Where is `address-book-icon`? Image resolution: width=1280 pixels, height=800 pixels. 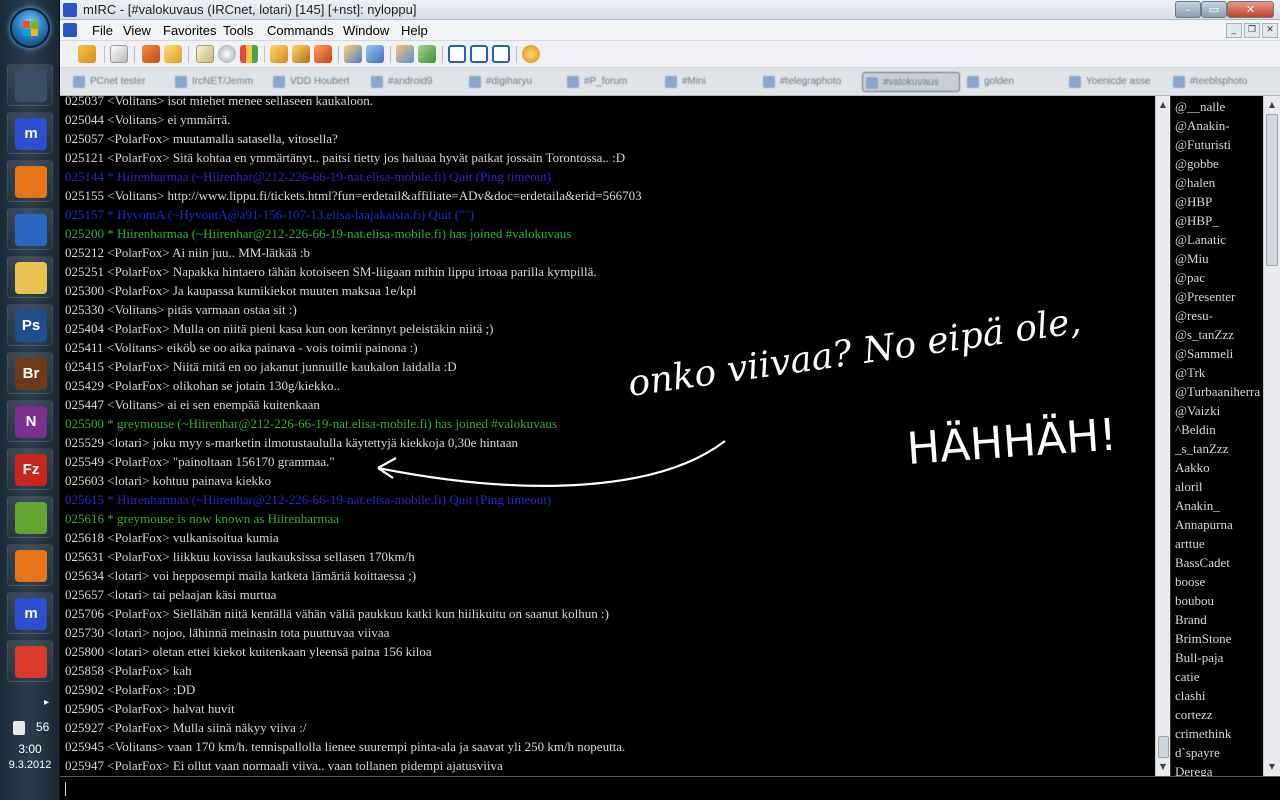 address-book-icon is located at coordinates (375, 54).